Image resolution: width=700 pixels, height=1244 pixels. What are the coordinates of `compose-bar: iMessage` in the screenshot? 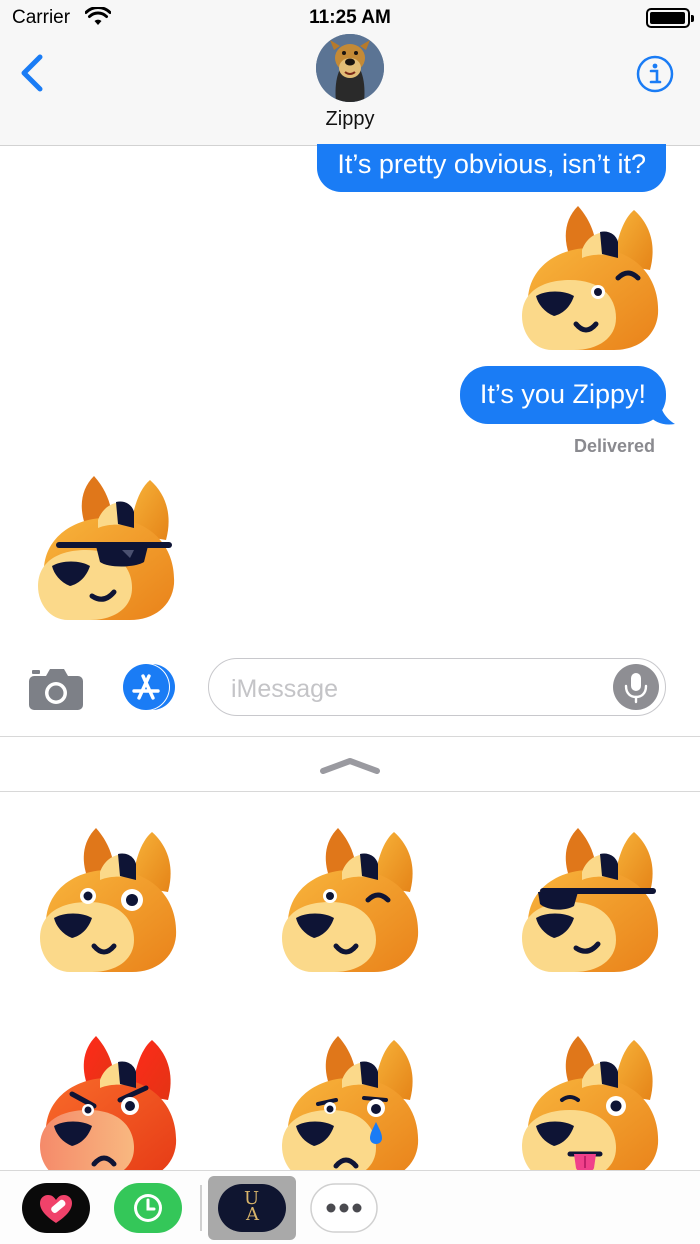 It's located at (350, 692).